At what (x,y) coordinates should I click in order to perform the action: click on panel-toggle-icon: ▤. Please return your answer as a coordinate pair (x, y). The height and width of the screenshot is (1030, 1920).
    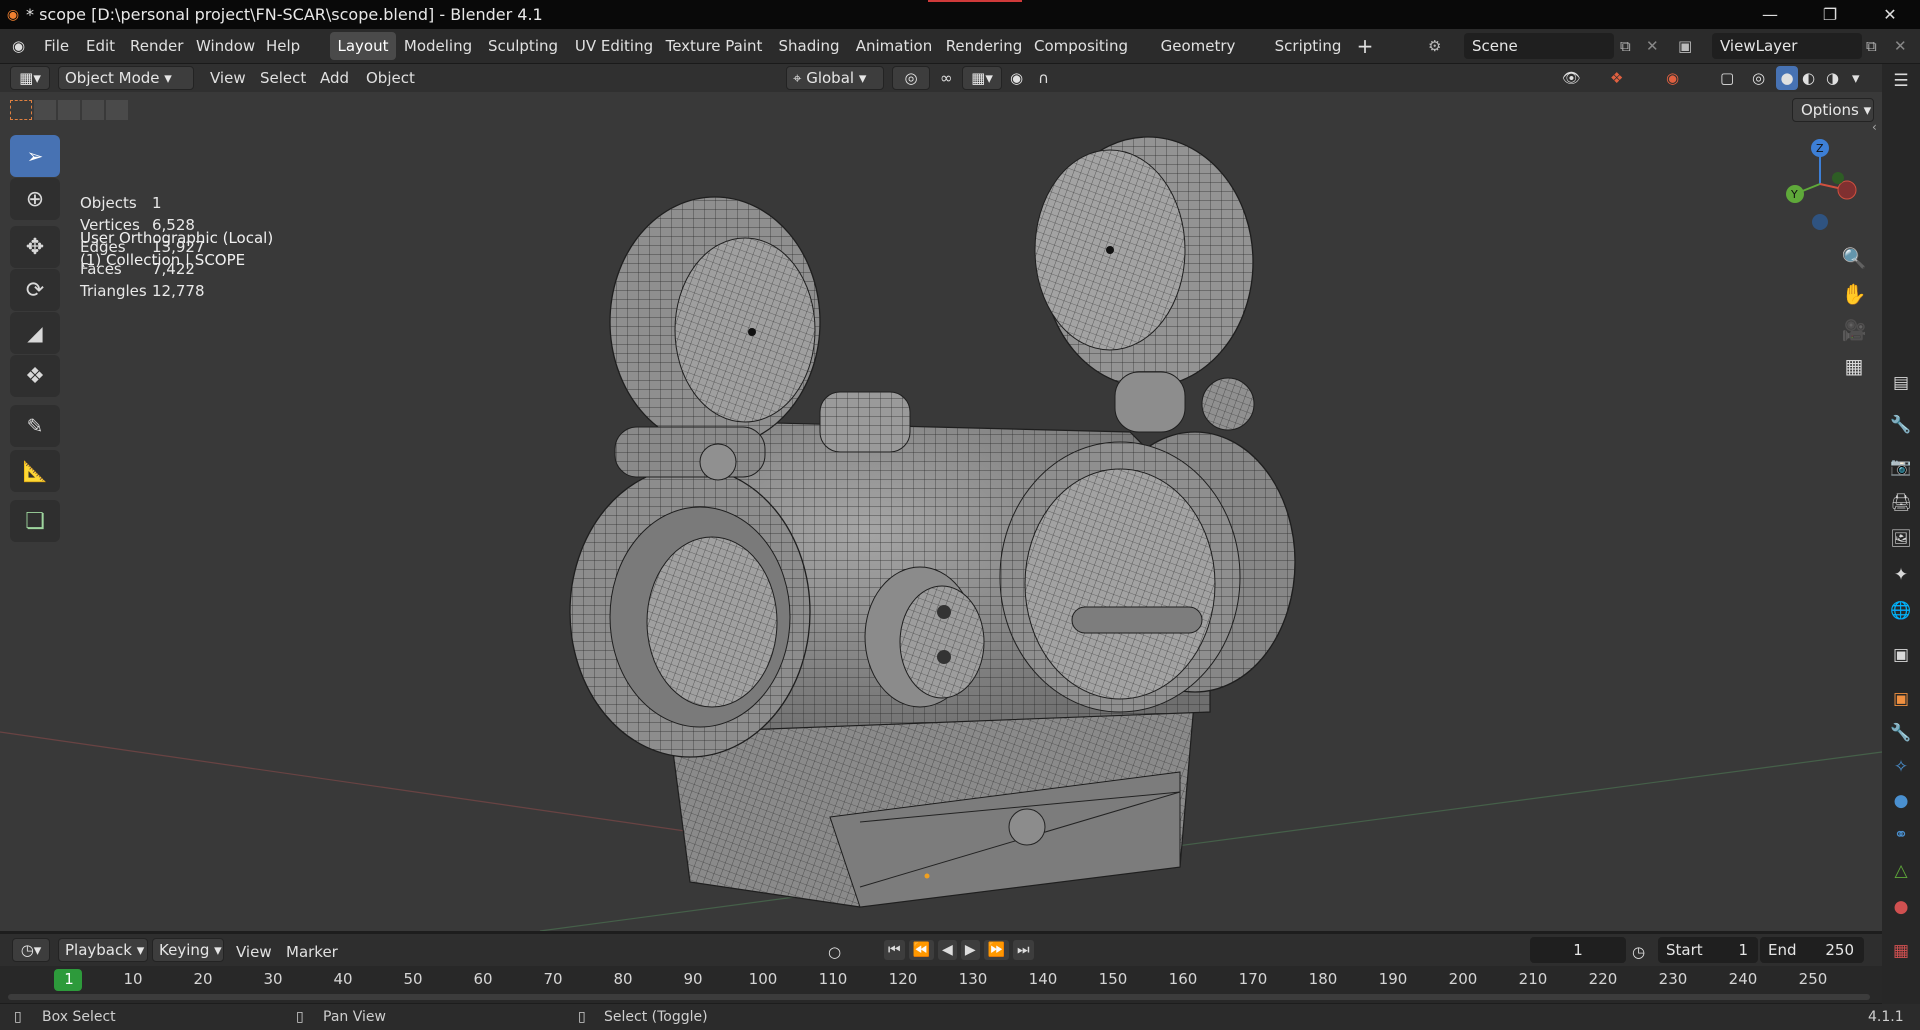
    Looking at the image, I should click on (1901, 383).